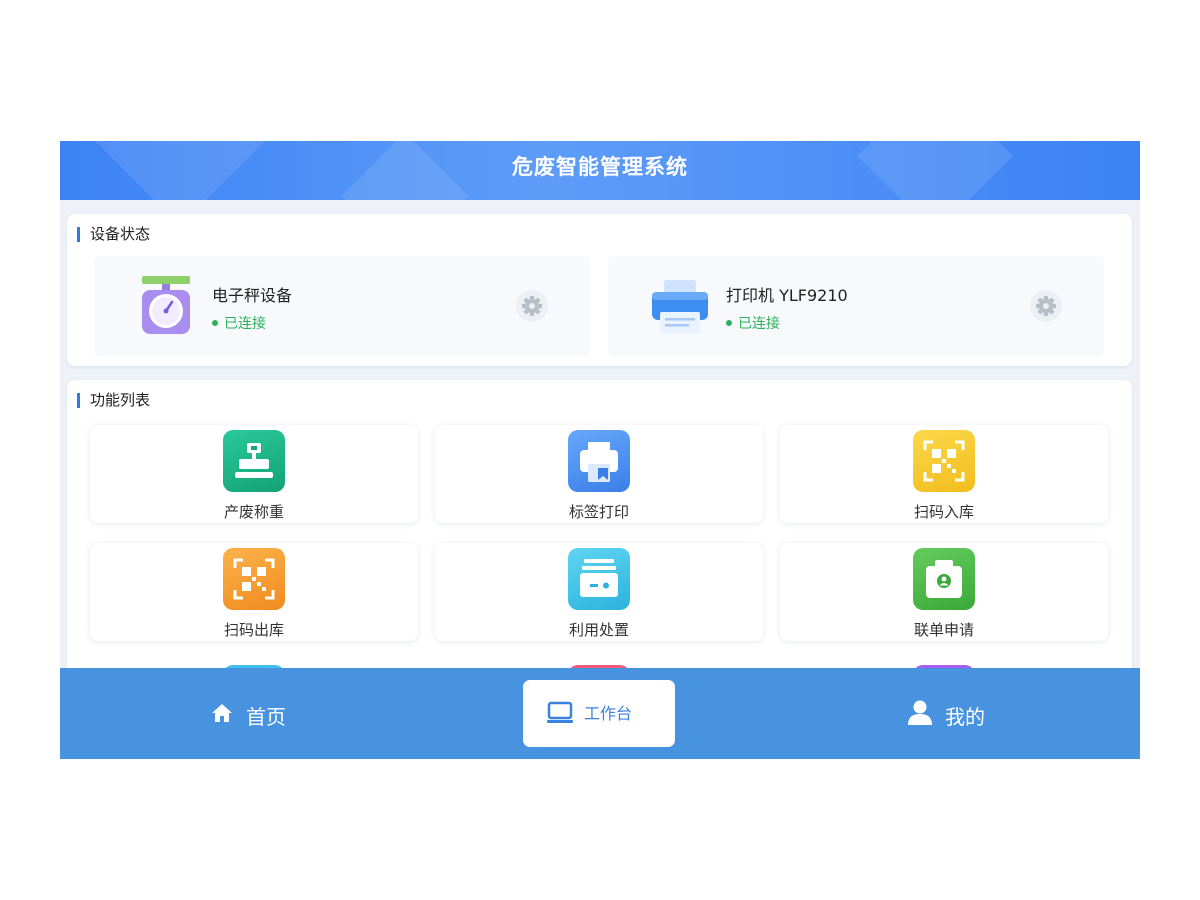 This screenshot has height=900, width=1200. I want to click on function-disposal: 利用处置, so click(599, 592).